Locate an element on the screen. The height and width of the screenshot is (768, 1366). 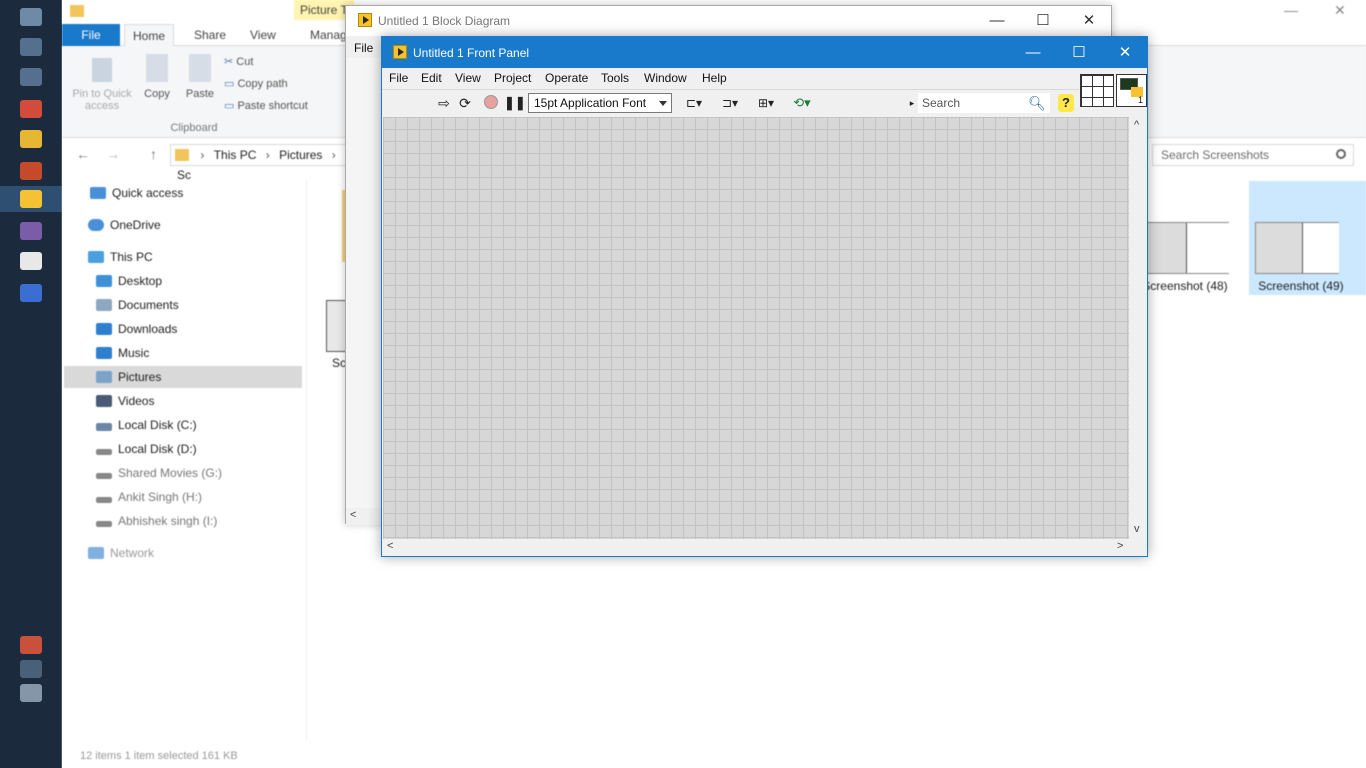
block-diagram-canvas is located at coordinates (364, 283).